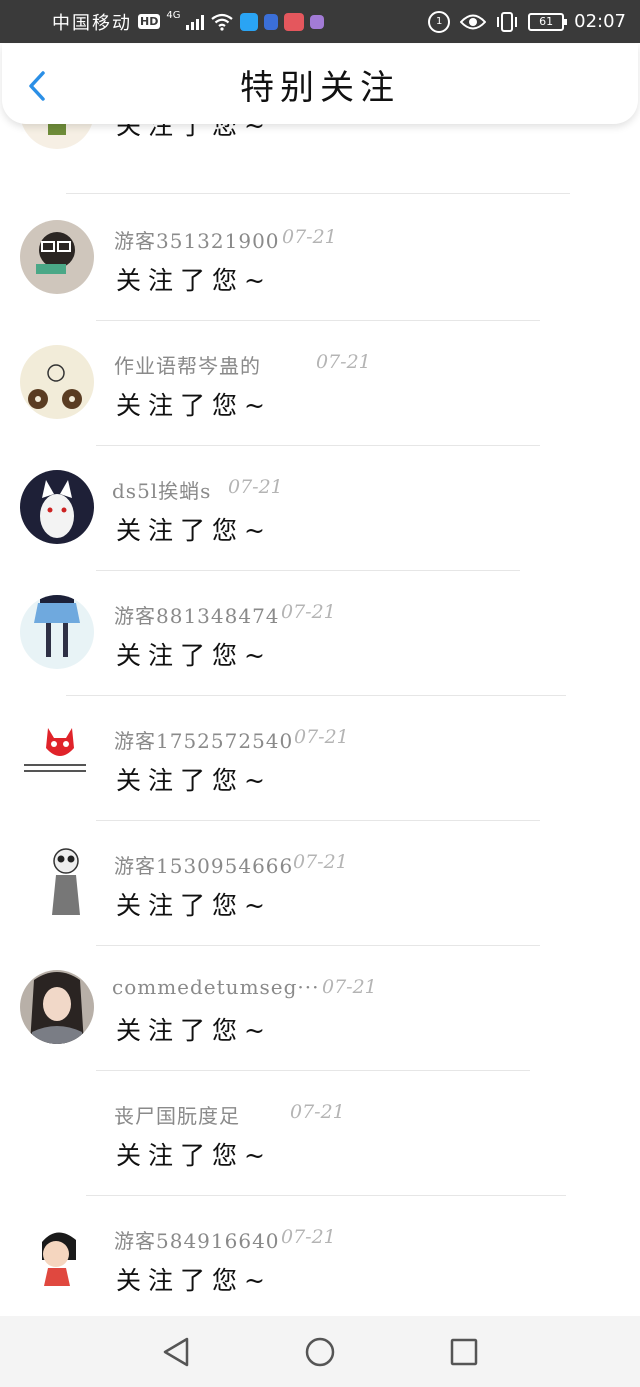  Describe the element at coordinates (320, 282) in the screenshot. I see `list-item: 游客351321900 07-21 关注了您~` at that location.